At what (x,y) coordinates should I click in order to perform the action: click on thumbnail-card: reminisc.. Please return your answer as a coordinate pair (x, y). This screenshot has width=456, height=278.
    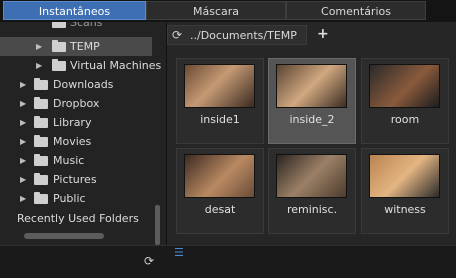
    Looking at the image, I should click on (312, 191).